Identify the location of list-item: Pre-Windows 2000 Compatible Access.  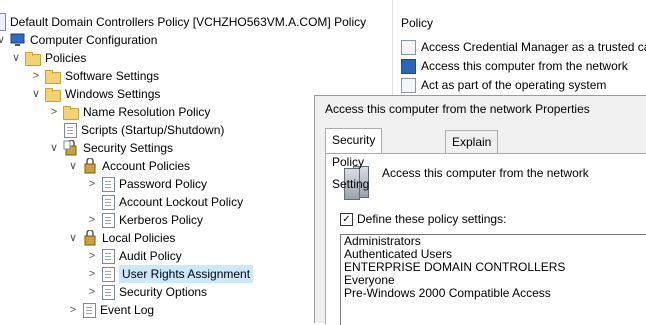
(493, 293).